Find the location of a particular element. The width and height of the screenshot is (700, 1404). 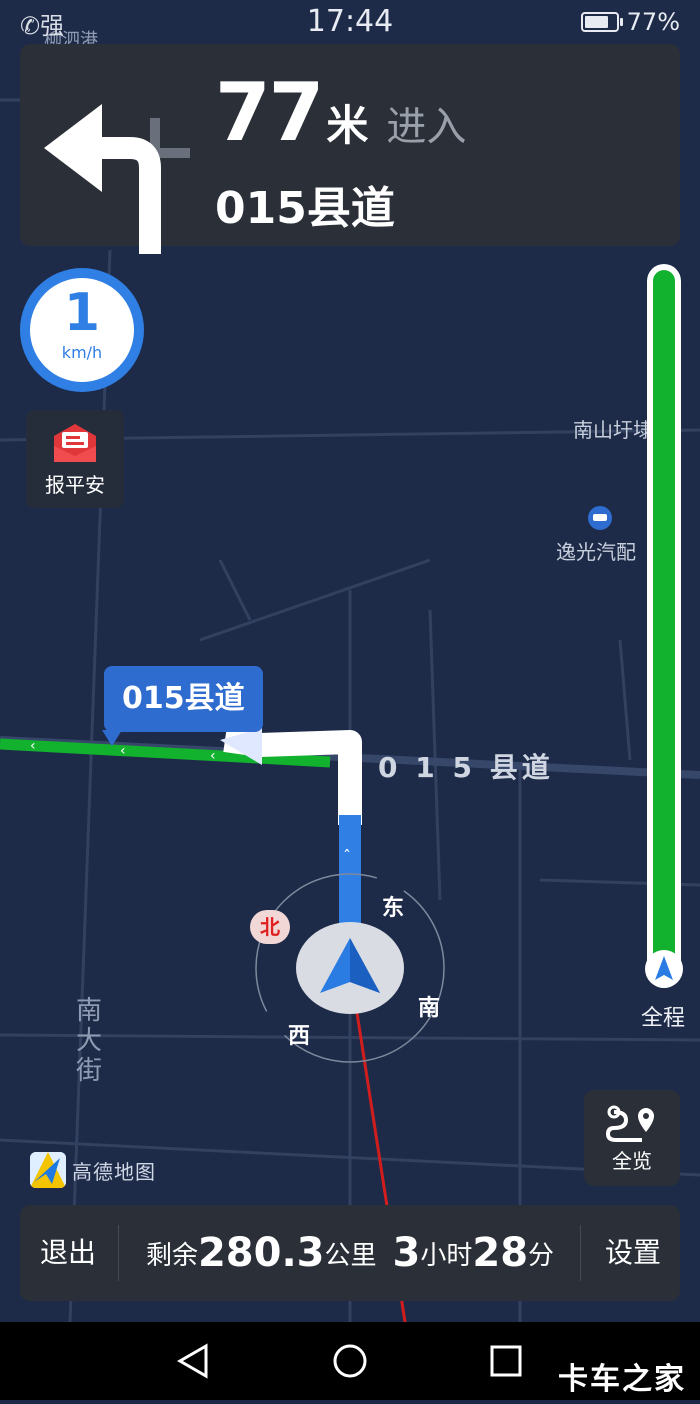

compass-south: 南 is located at coordinates (429, 1008).